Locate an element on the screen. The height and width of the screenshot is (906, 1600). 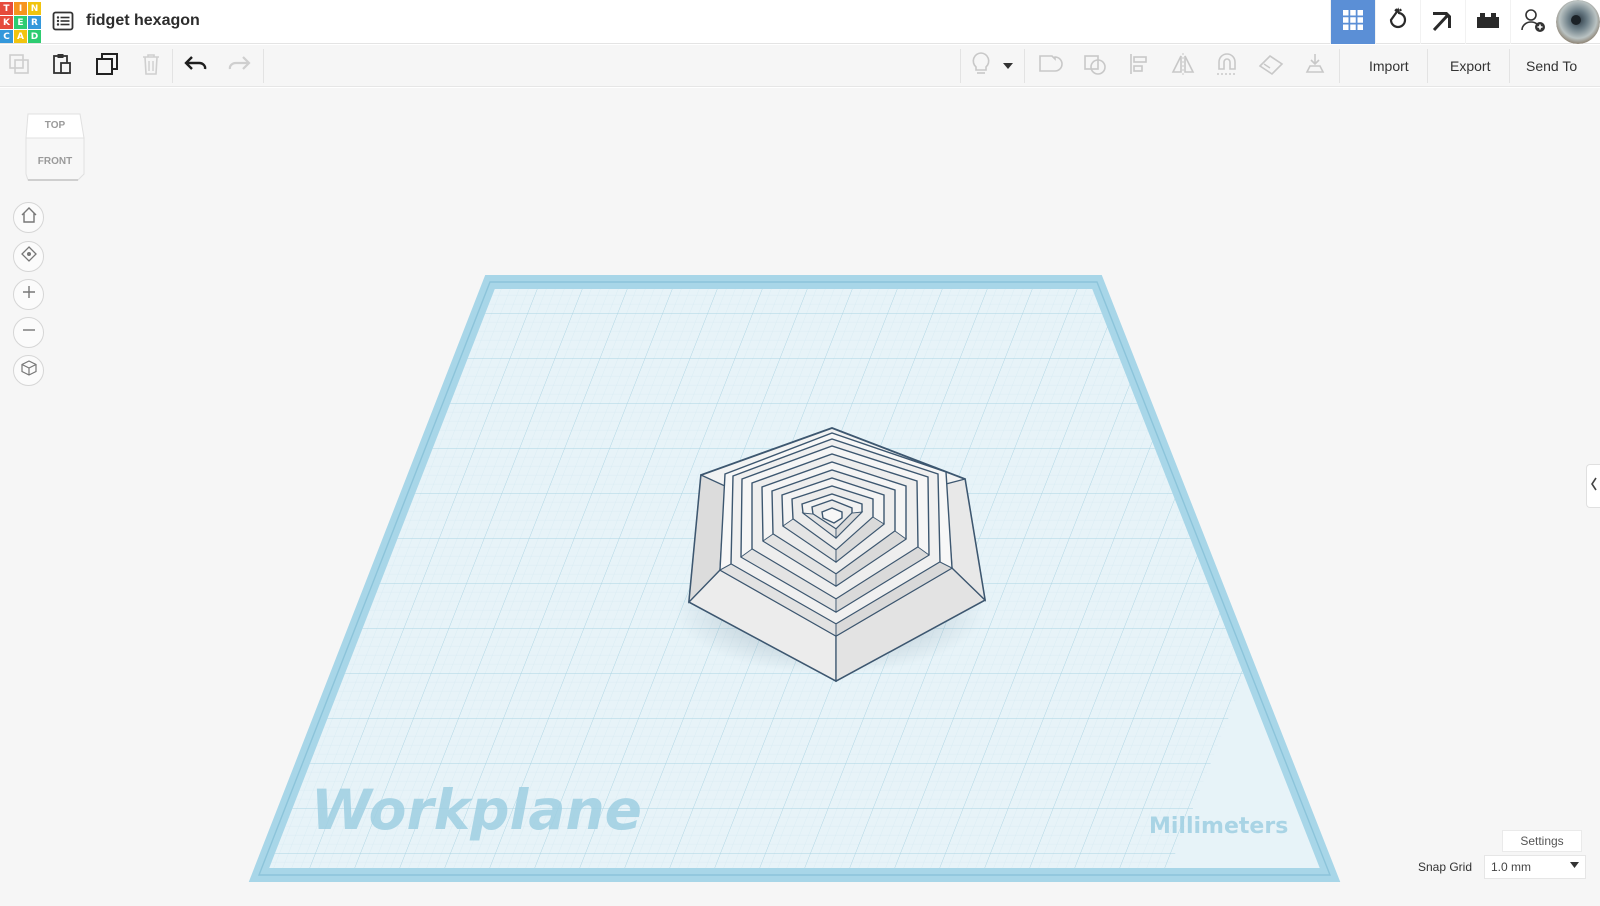
redo-icon is located at coordinates (239, 66).